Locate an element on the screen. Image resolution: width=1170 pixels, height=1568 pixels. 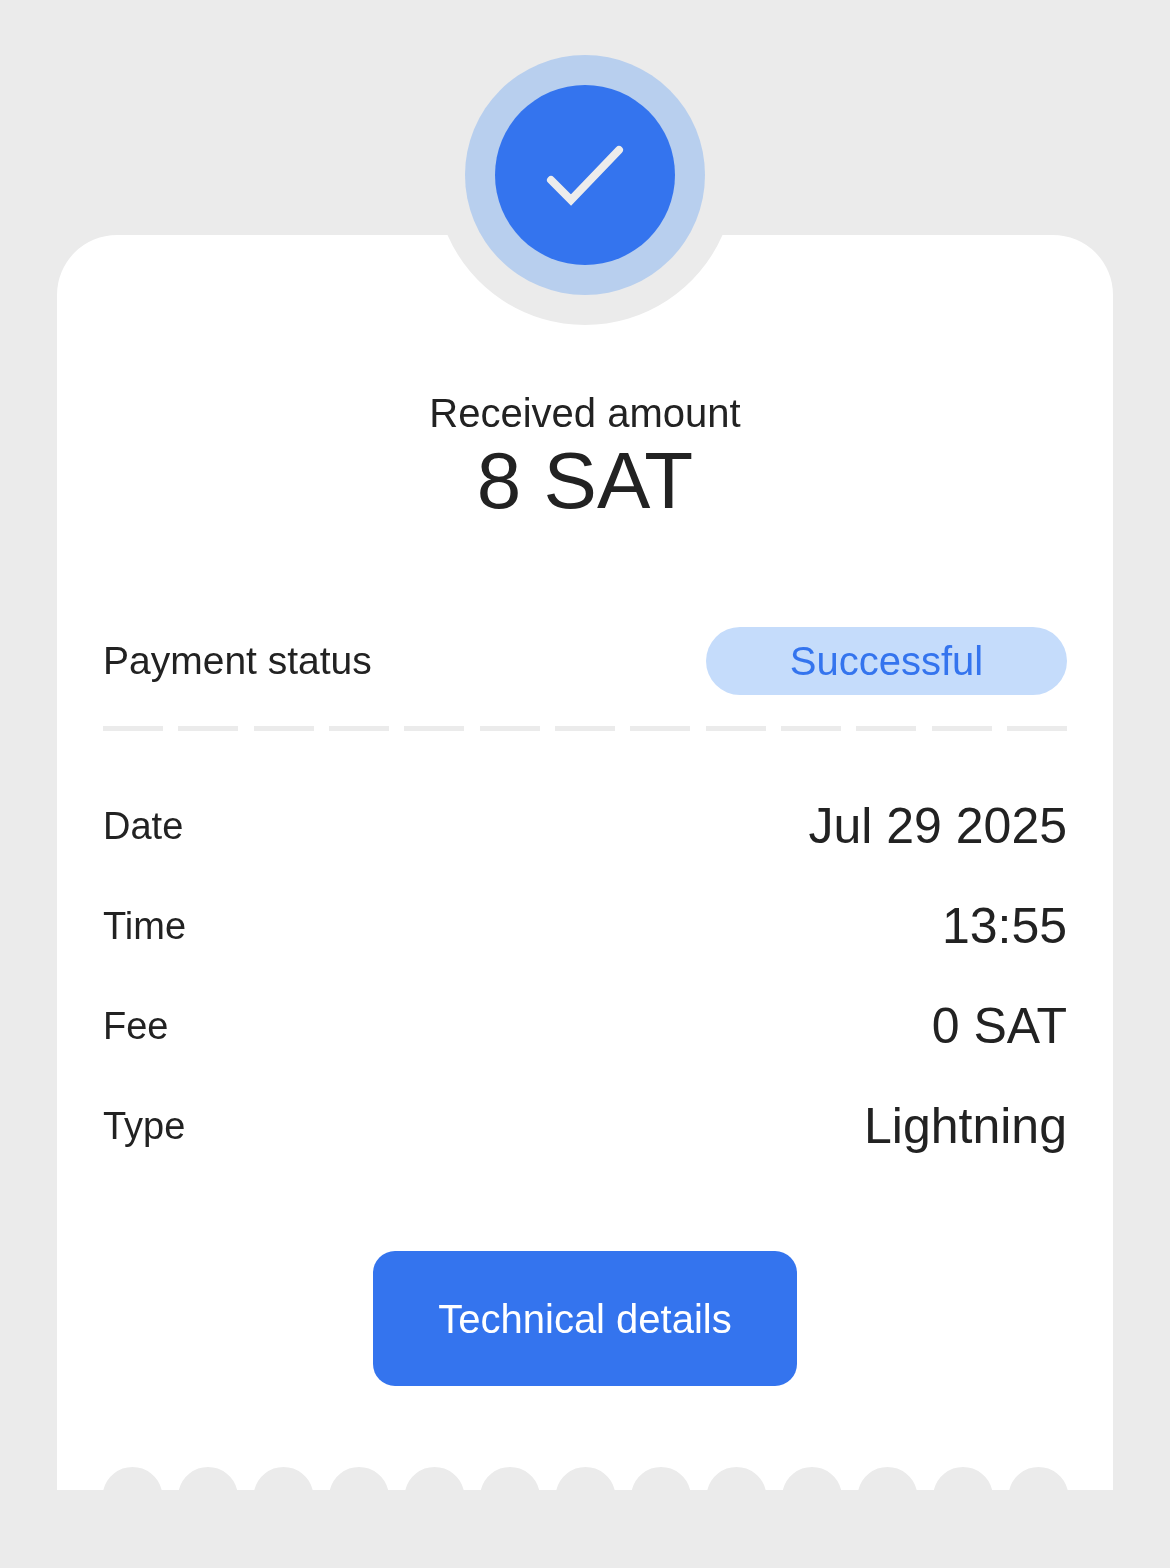
received-amount-label: Received amount is located at coordinates (585, 413).